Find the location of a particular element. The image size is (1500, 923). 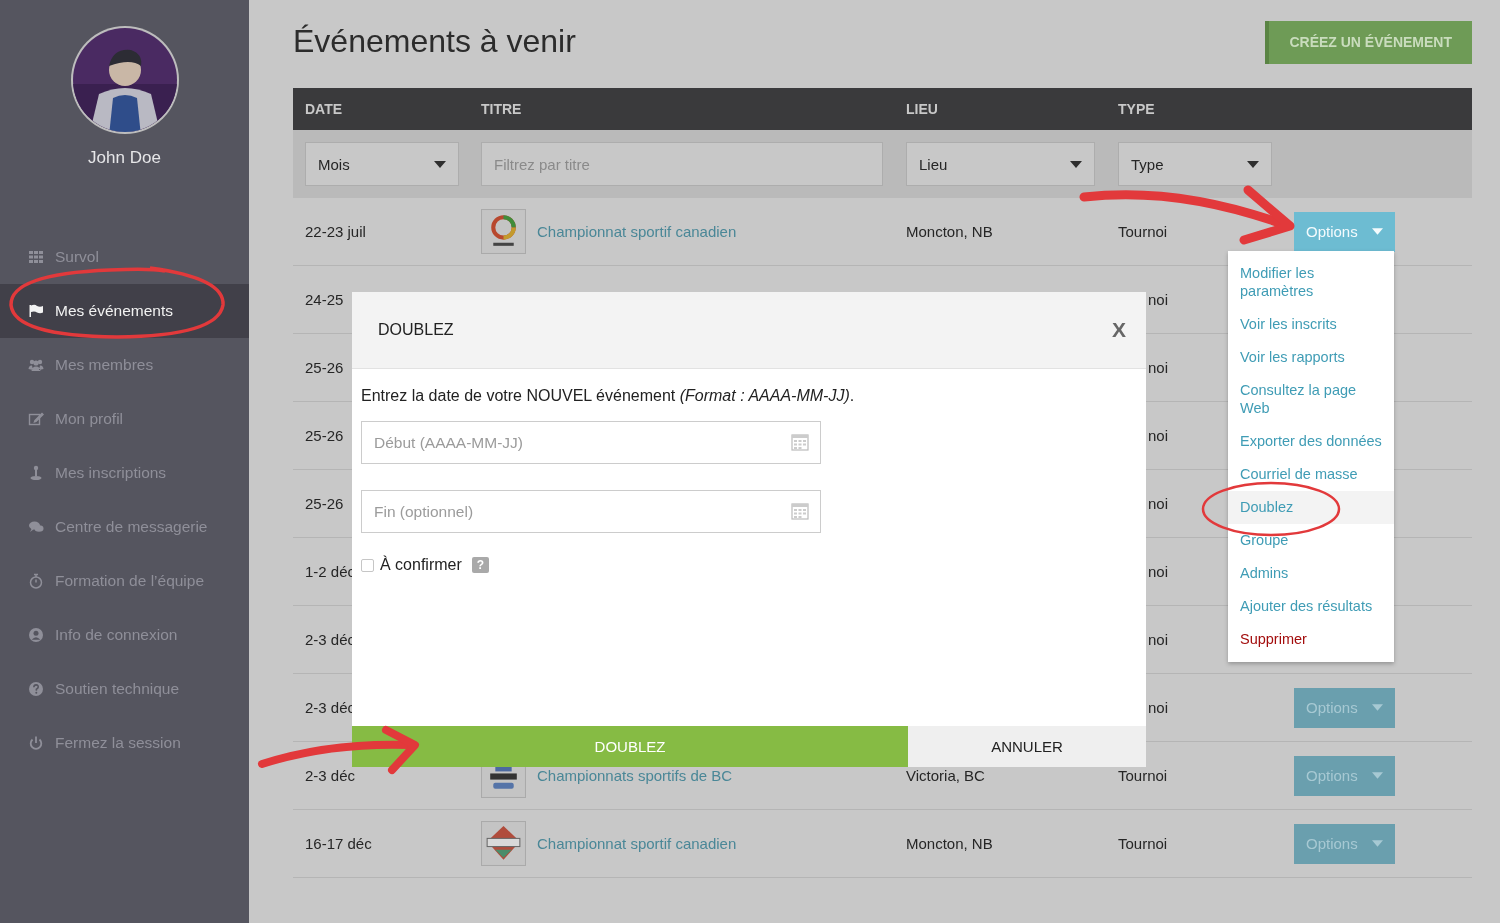

filter-select: Lieu is located at coordinates (1000, 164).